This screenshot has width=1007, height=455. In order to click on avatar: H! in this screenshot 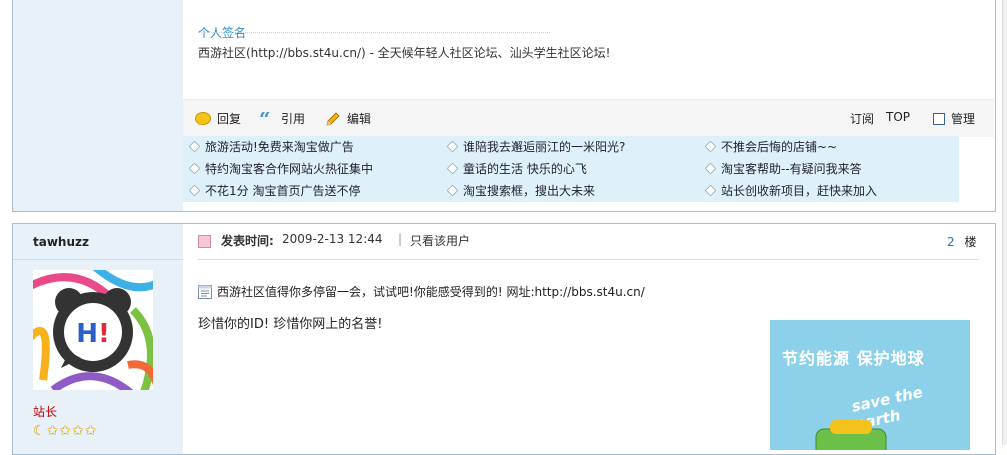, I will do `click(93, 330)`.